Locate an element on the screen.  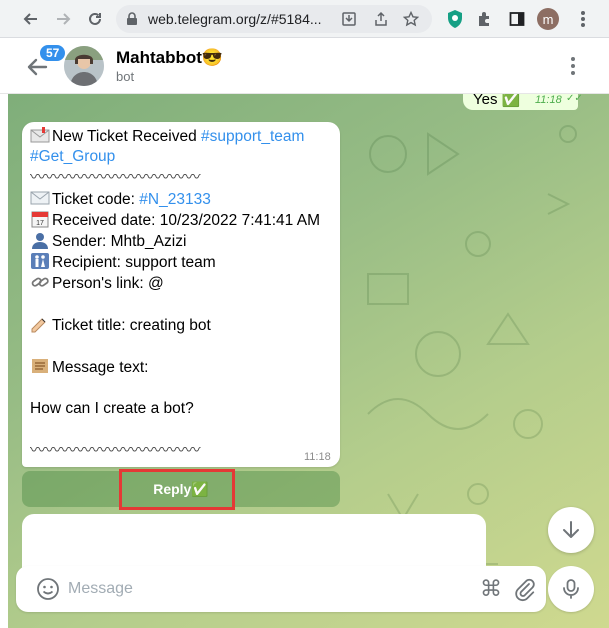
ticket-title-line: Ticket title: creating bot is located at coordinates (120, 325).